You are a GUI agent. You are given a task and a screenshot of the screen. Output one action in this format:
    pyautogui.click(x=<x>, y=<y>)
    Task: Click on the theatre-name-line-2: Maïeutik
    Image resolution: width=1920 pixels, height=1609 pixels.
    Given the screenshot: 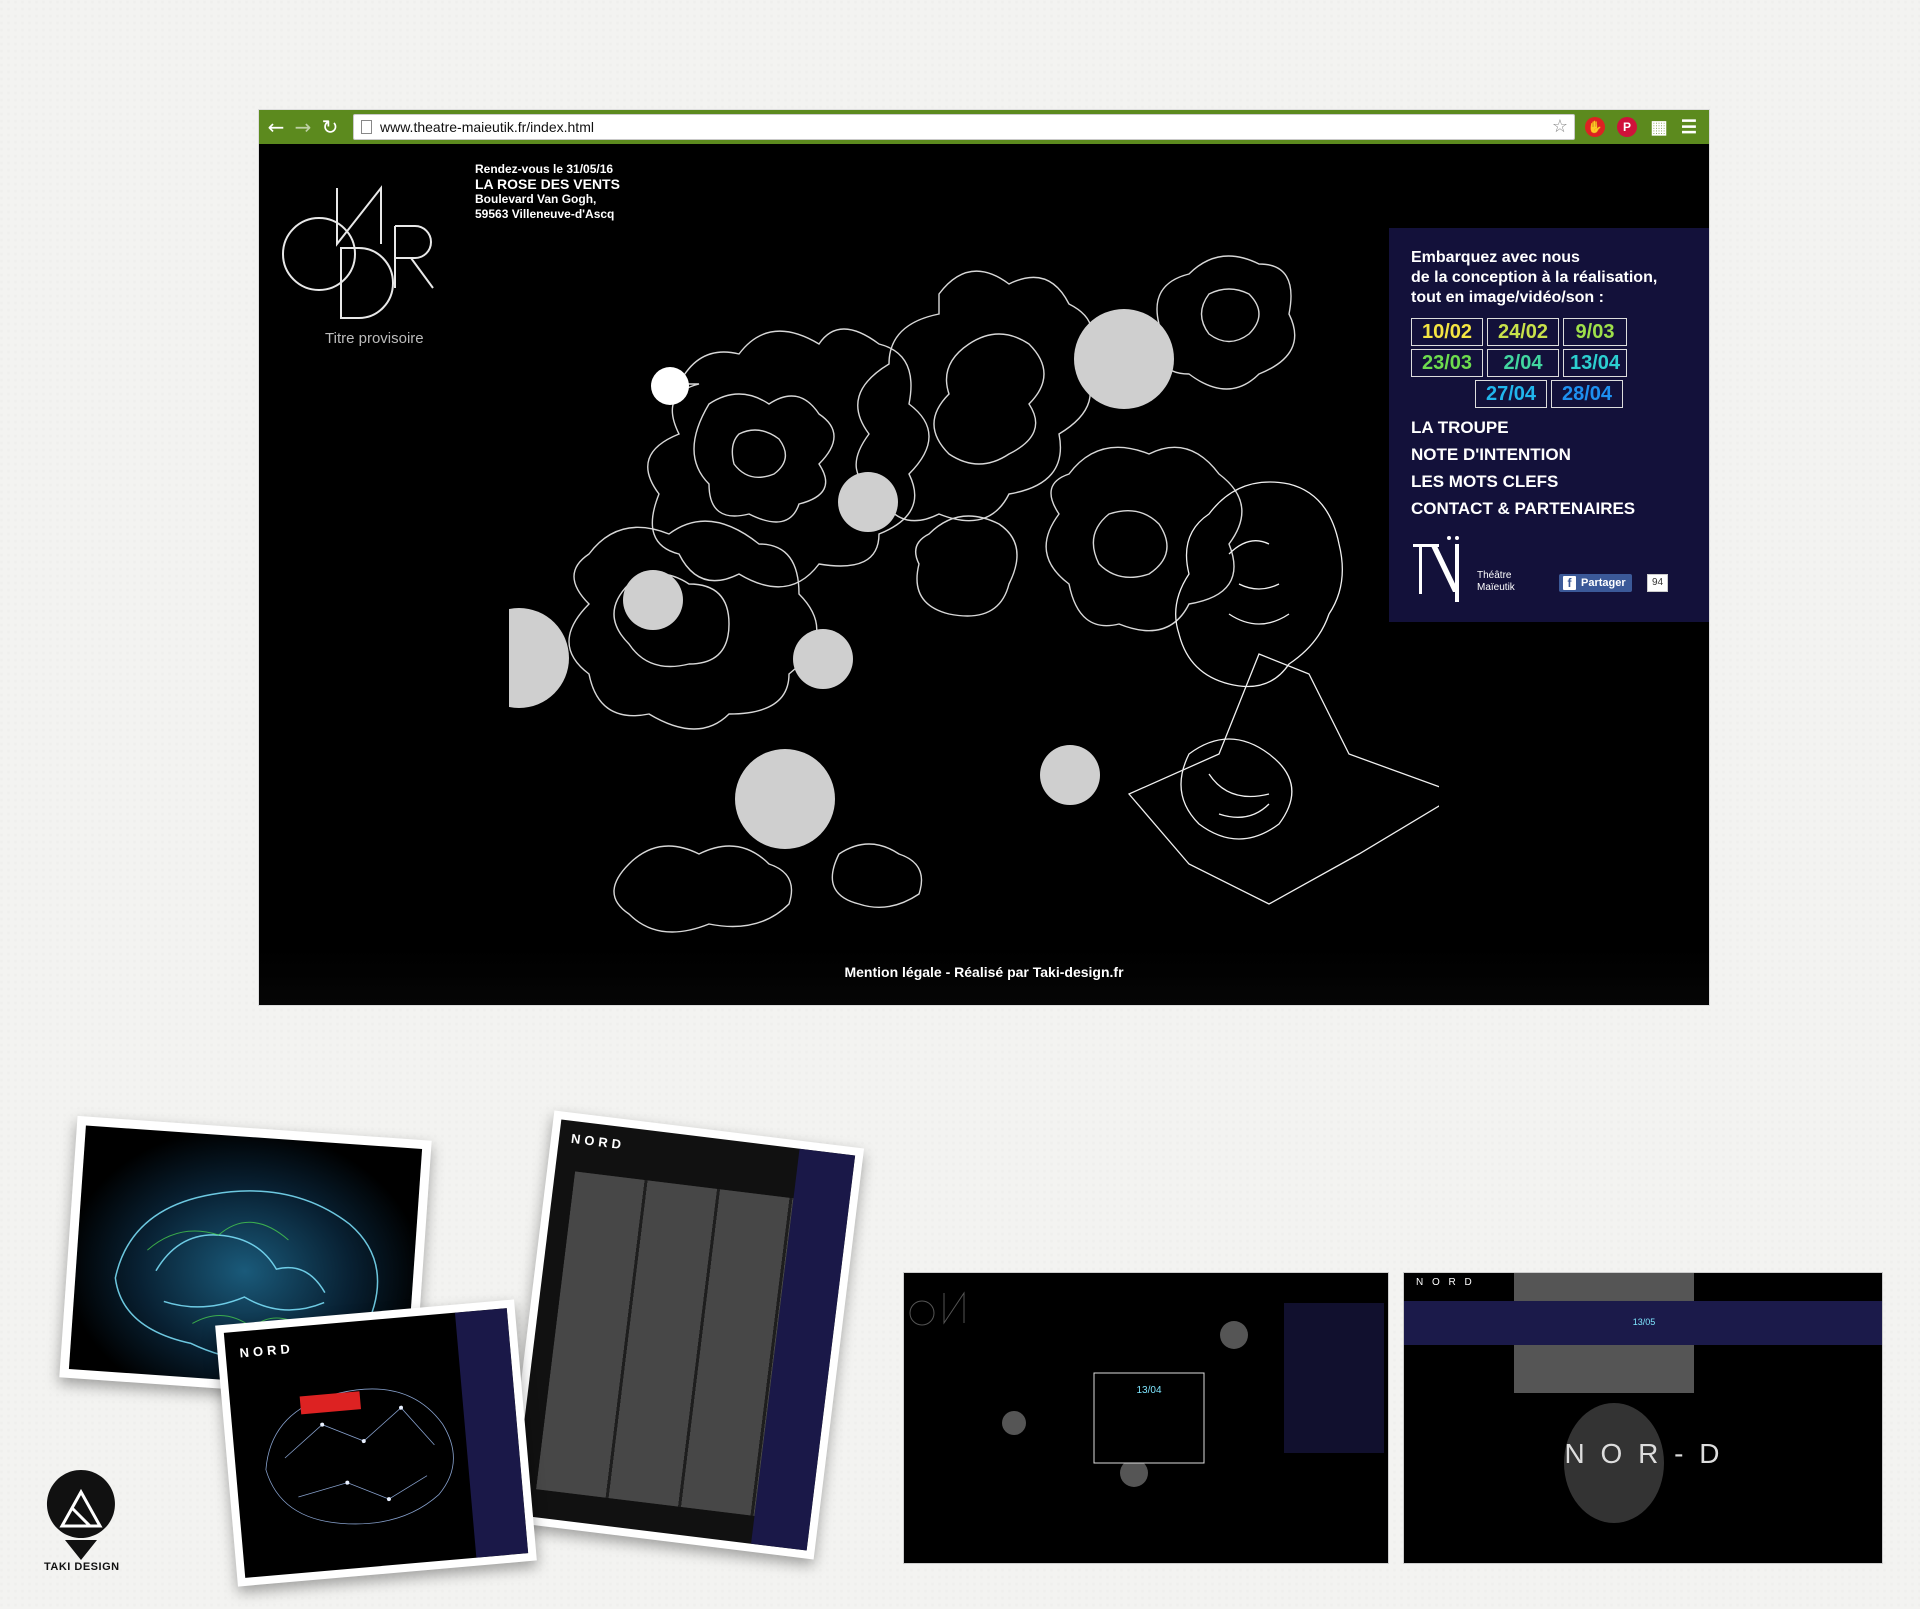 What is the action you would take?
    pyautogui.click(x=1496, y=587)
    